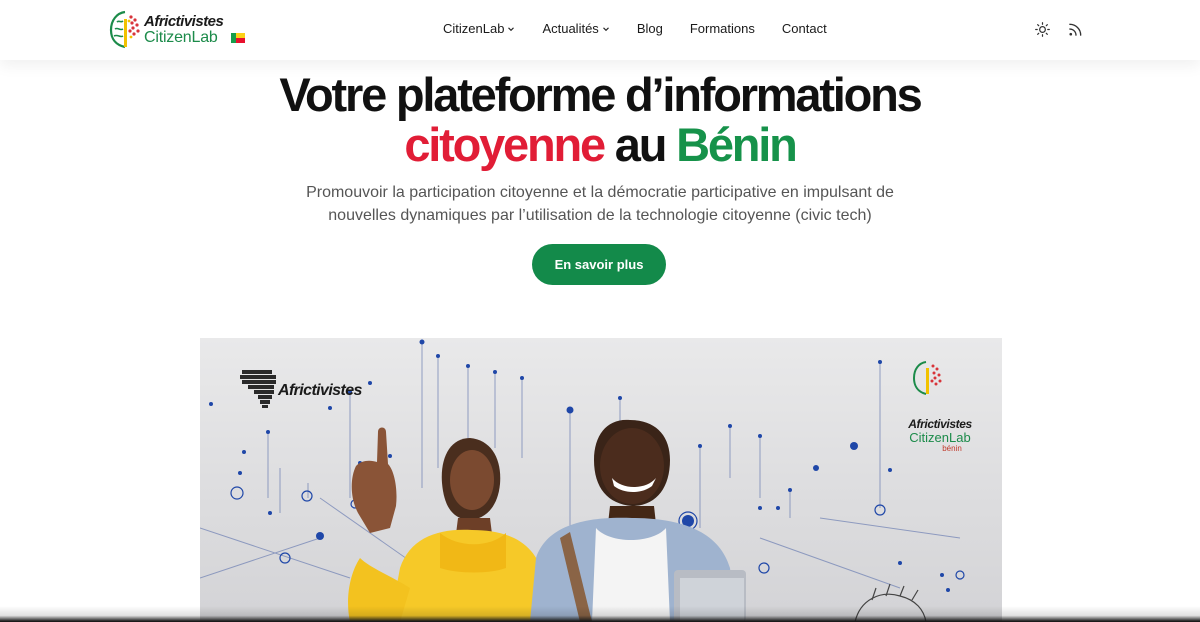 This screenshot has width=1200, height=622. I want to click on hero-title-mid: au, so click(641, 144).